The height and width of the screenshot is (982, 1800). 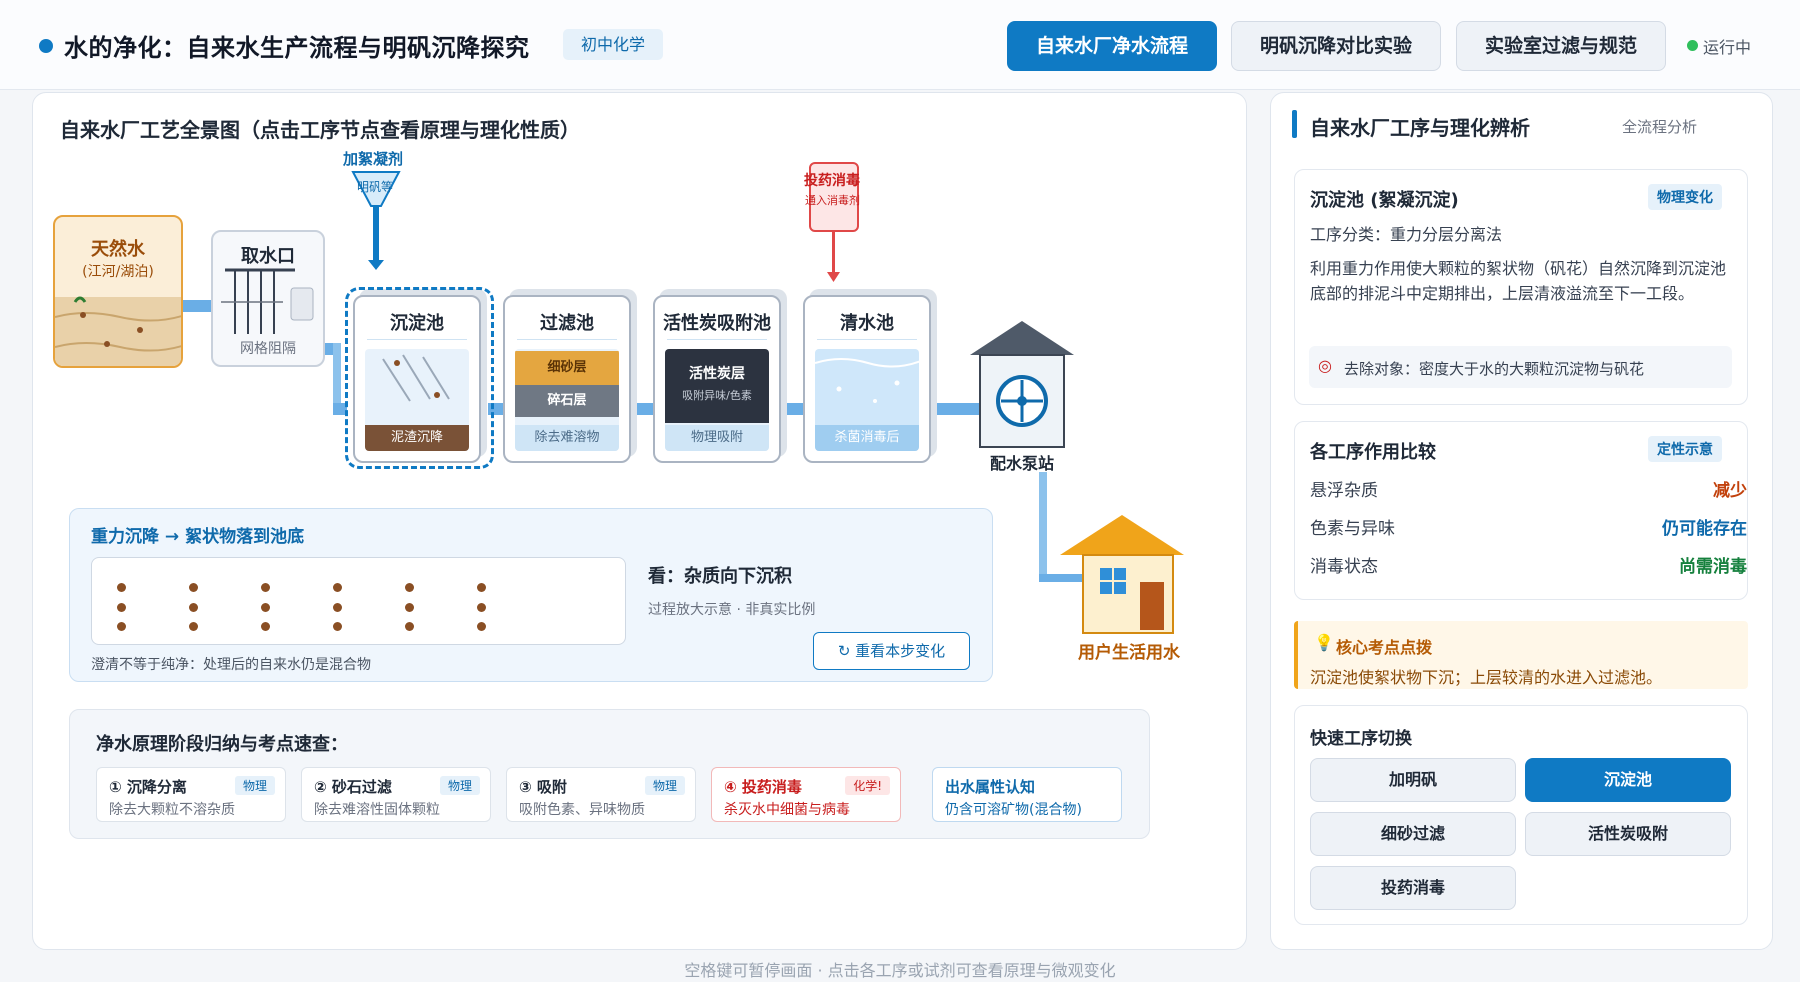 What do you see at coordinates (1713, 567) in the screenshot?
I see `compare-row-value: 尚需消毒` at bounding box center [1713, 567].